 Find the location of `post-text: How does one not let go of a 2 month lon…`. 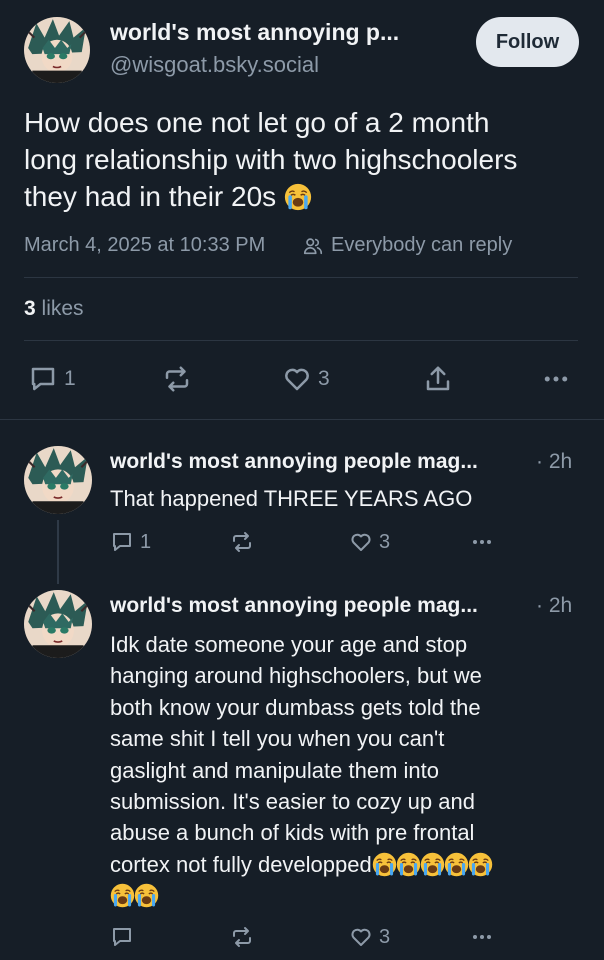

post-text: How does one not let go of a 2 month lon… is located at coordinates (309, 159).